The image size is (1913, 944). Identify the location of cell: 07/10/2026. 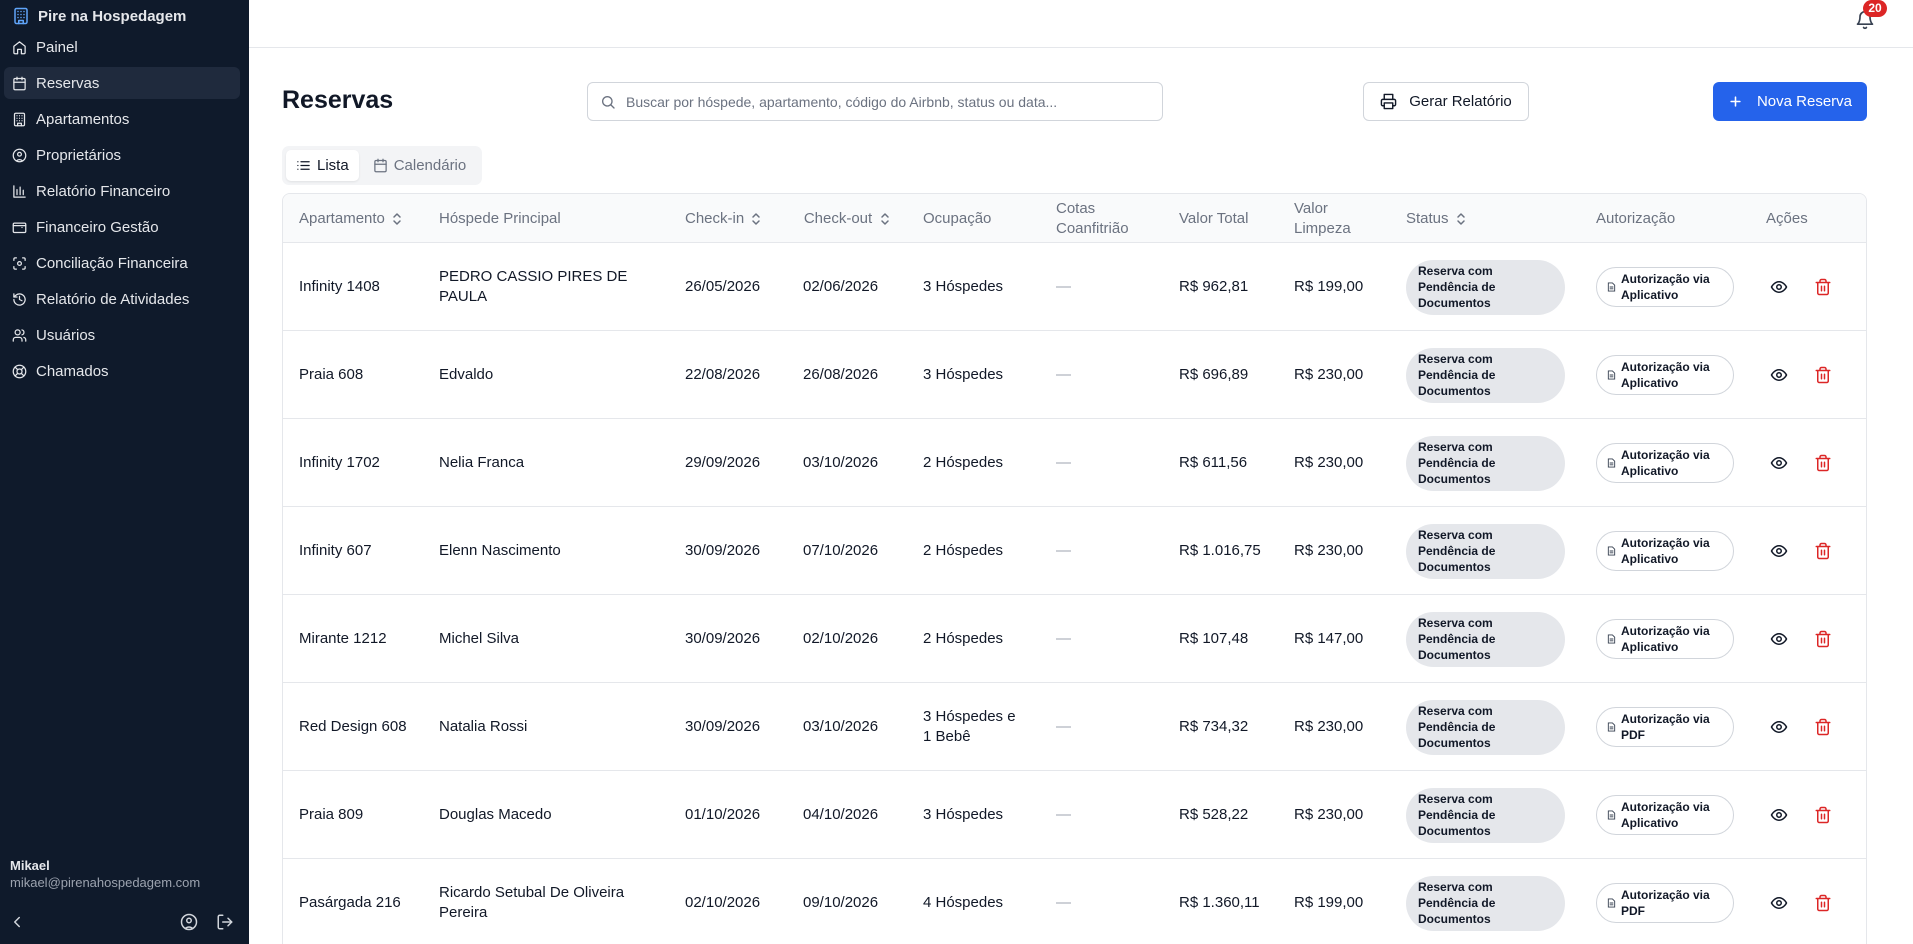
(858, 551).